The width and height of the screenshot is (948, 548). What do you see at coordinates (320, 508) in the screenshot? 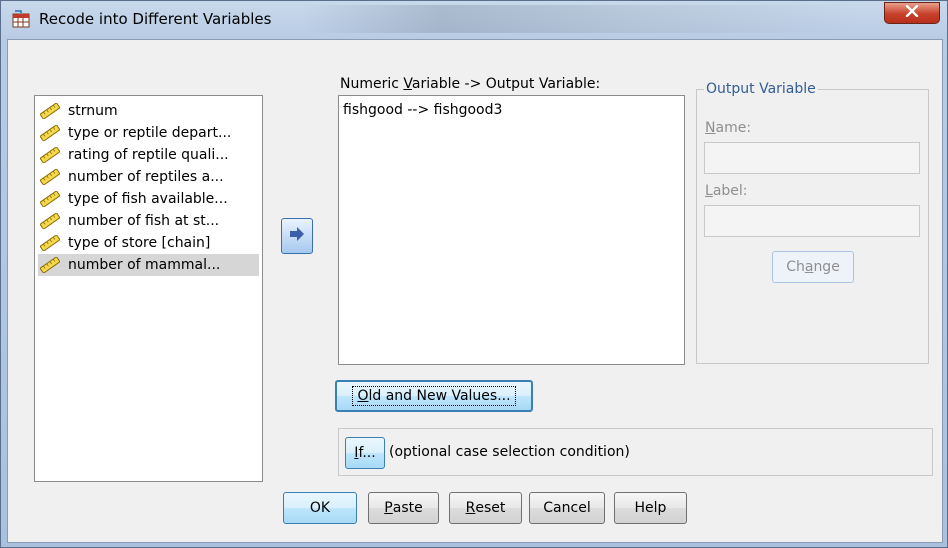
I see `ok-button: OK` at bounding box center [320, 508].